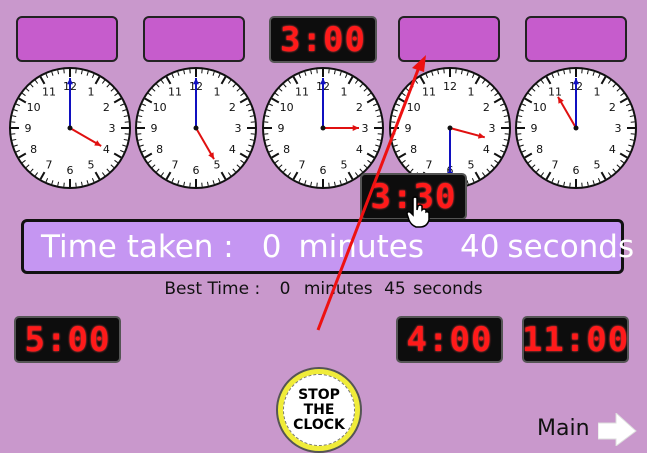 This screenshot has width=647, height=453. I want to click on stop-line-3: CLOCK, so click(319, 425).